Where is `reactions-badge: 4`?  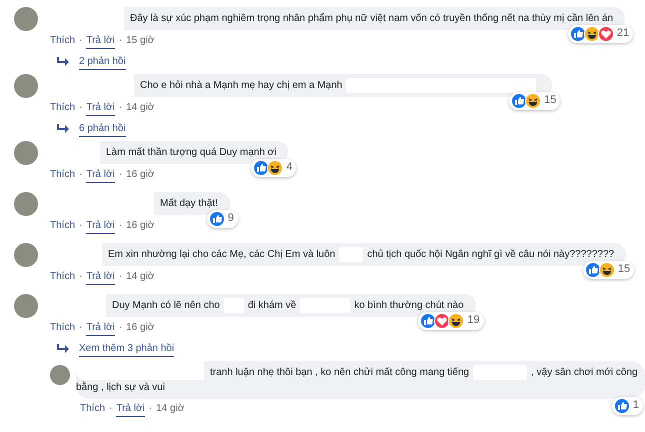
reactions-badge: 4 is located at coordinates (273, 167).